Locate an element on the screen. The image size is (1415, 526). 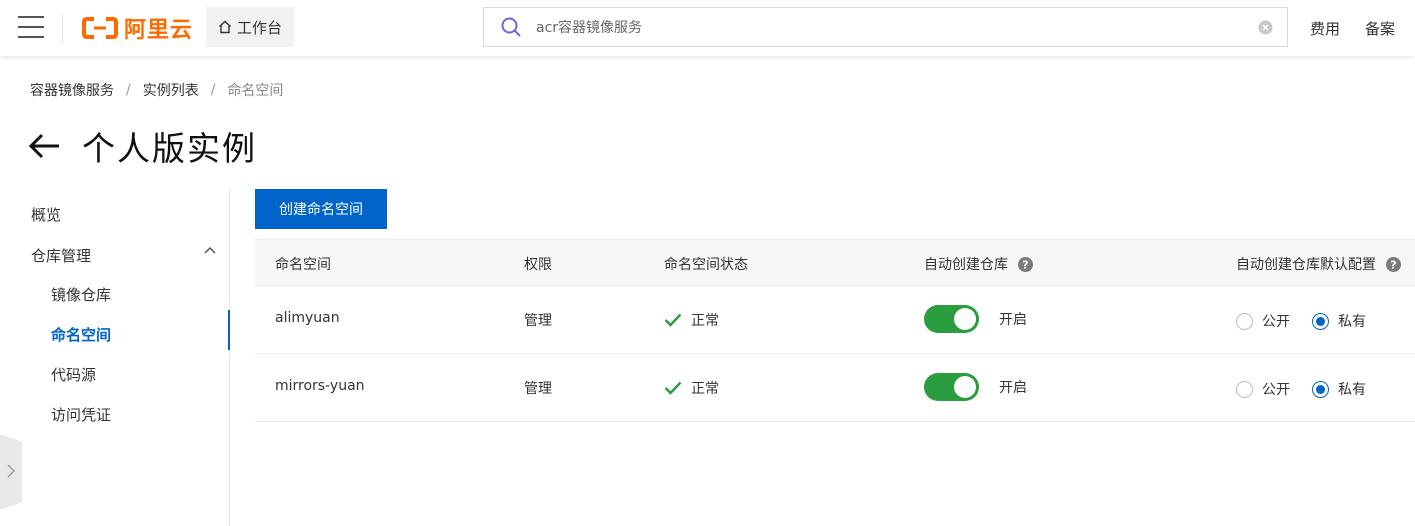
column-header-auto-create: 自动创建仓库 ? is located at coordinates (978, 264).